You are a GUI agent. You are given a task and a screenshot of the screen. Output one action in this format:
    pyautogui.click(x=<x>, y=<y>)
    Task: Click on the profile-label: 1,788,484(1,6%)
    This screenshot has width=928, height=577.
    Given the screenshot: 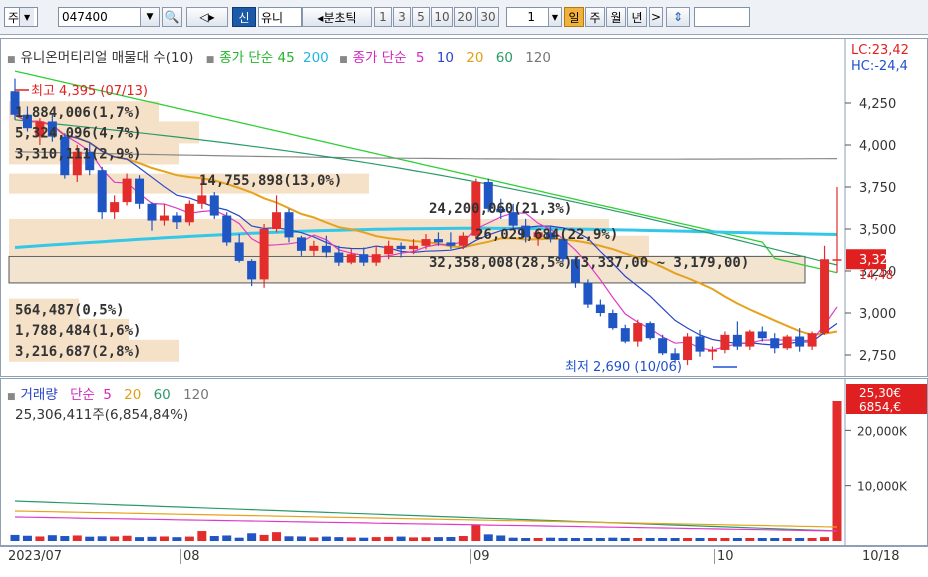 What is the action you would take?
    pyautogui.click(x=78, y=331)
    